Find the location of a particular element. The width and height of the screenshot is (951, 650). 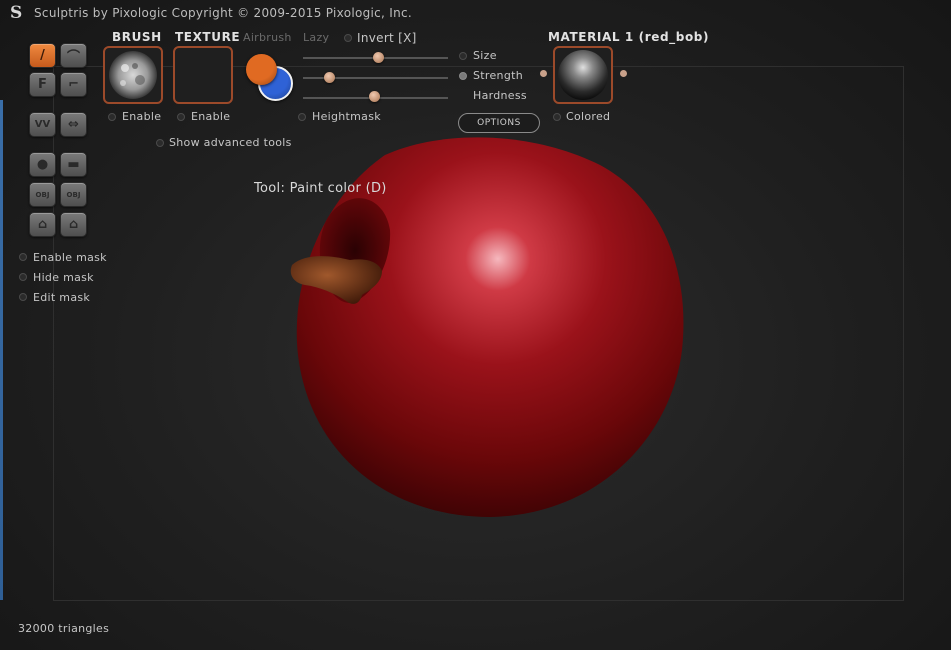

primary-color-swatch is located at coordinates (261, 69).